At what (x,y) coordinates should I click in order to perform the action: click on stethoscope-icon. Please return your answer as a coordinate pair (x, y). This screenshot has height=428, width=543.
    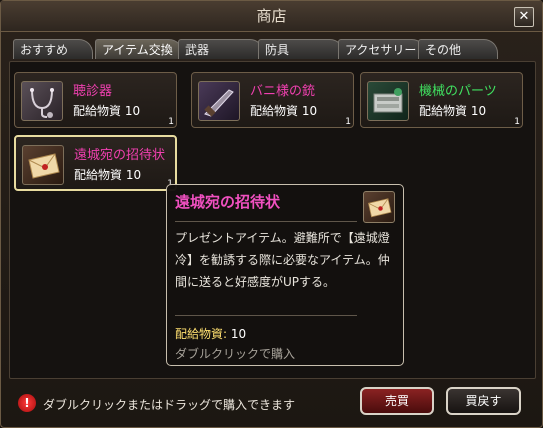
    Looking at the image, I should click on (42, 101).